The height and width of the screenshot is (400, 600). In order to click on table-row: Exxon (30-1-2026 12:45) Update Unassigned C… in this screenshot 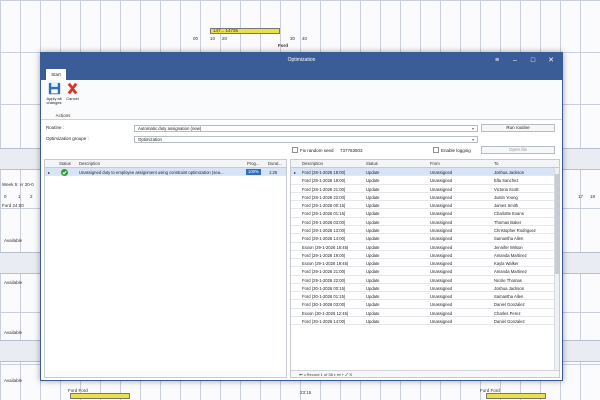, I will do `click(425, 313)`.